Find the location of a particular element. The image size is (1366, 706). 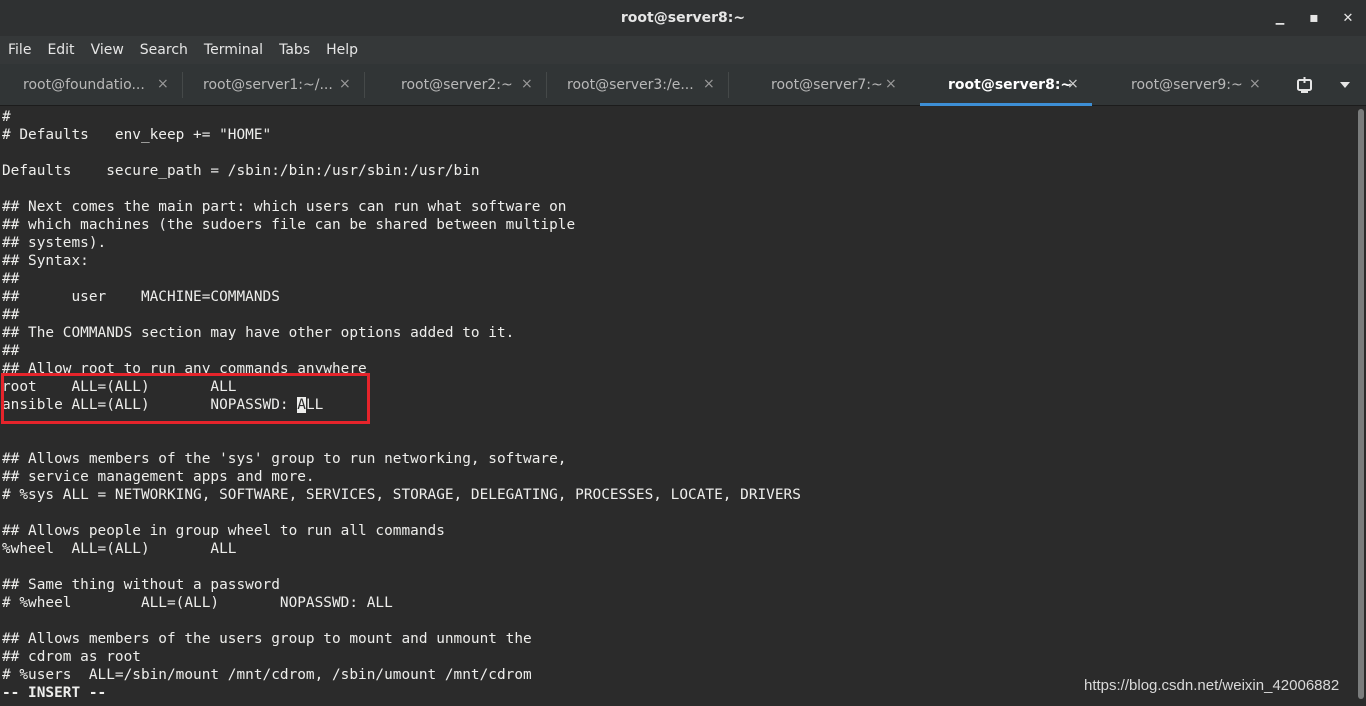

new-tab-icon is located at coordinates (1304, 85).